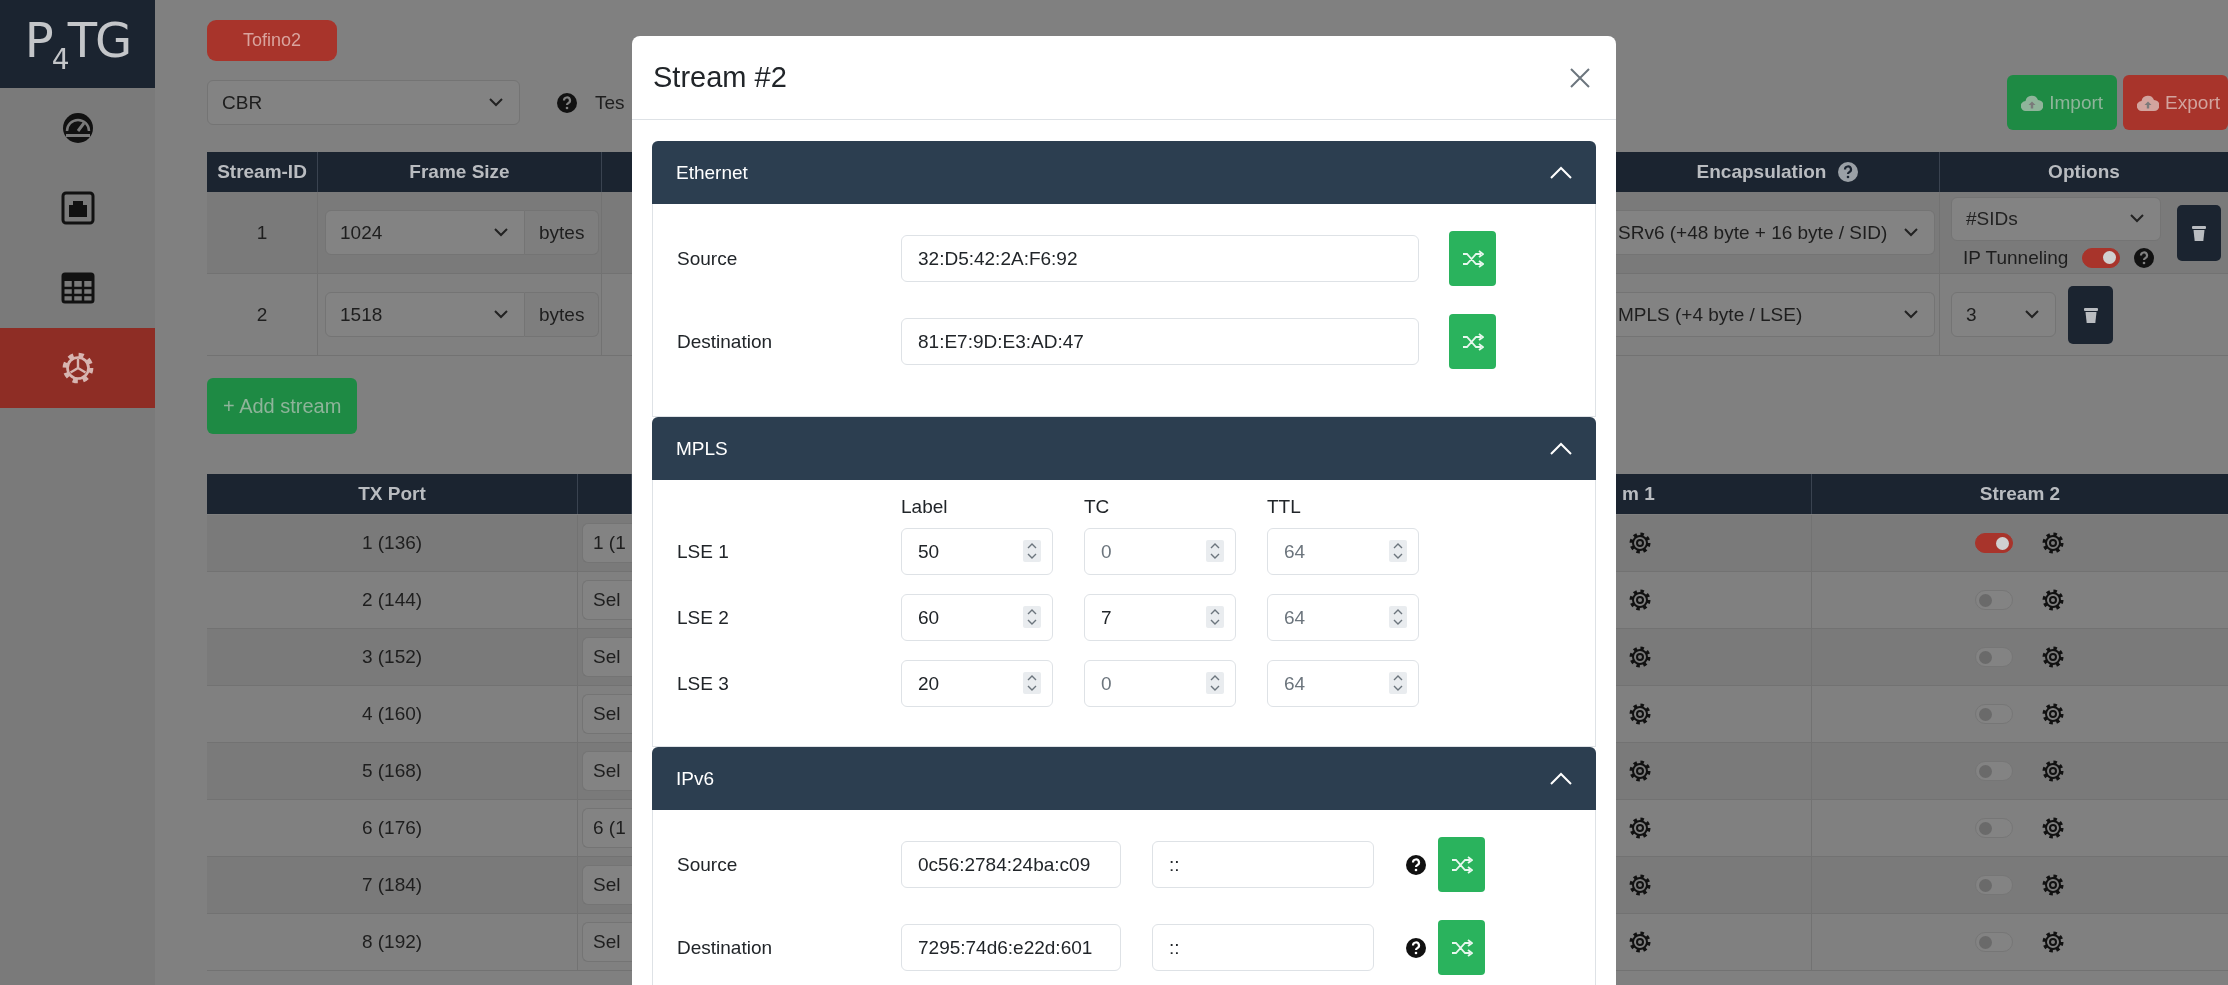 Image resolution: width=2228 pixels, height=985 pixels. I want to click on number-field: 20, so click(977, 683).